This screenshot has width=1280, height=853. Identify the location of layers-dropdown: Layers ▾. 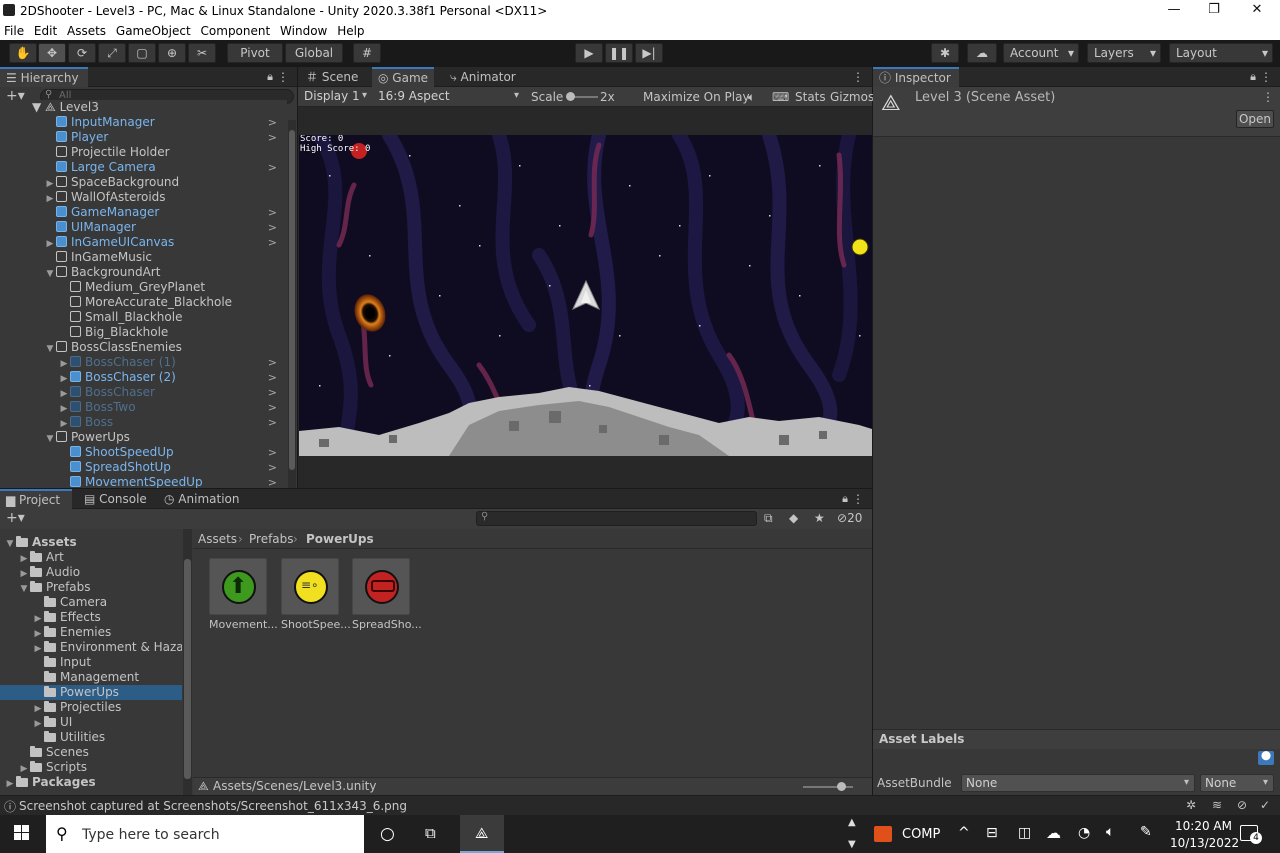
(1124, 53).